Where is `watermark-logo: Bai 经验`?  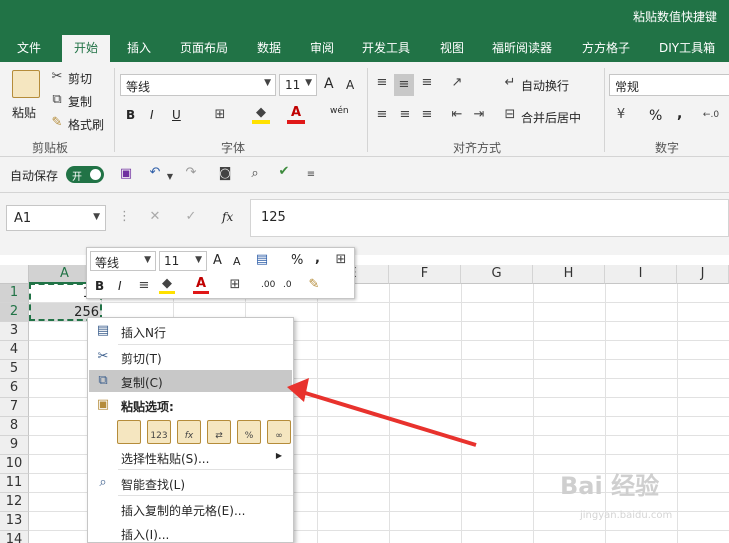 watermark-logo: Bai 经验 is located at coordinates (610, 486).